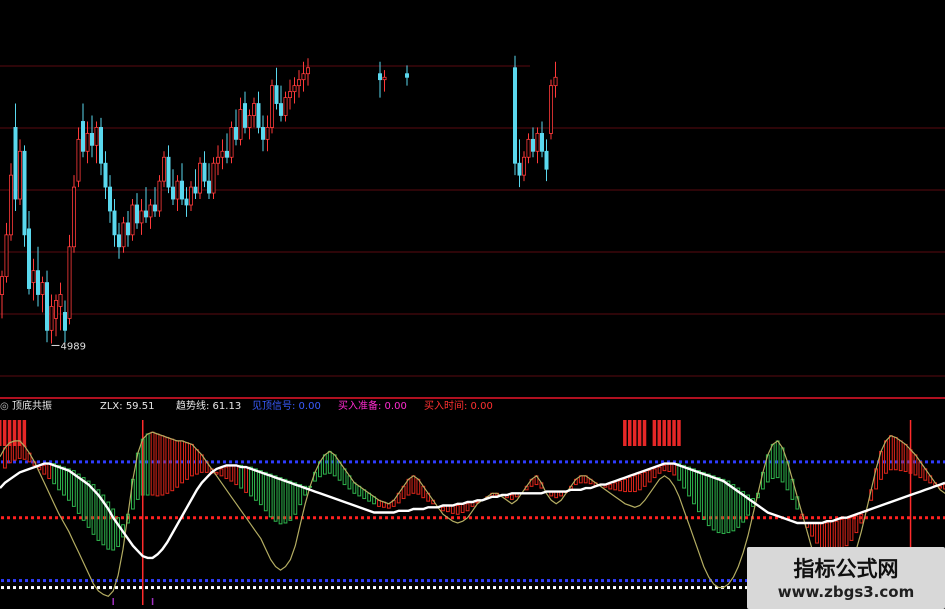 This screenshot has height=609, width=945. Describe the element at coordinates (846, 569) in the screenshot. I see `watermark-title: 指标公式网` at that location.